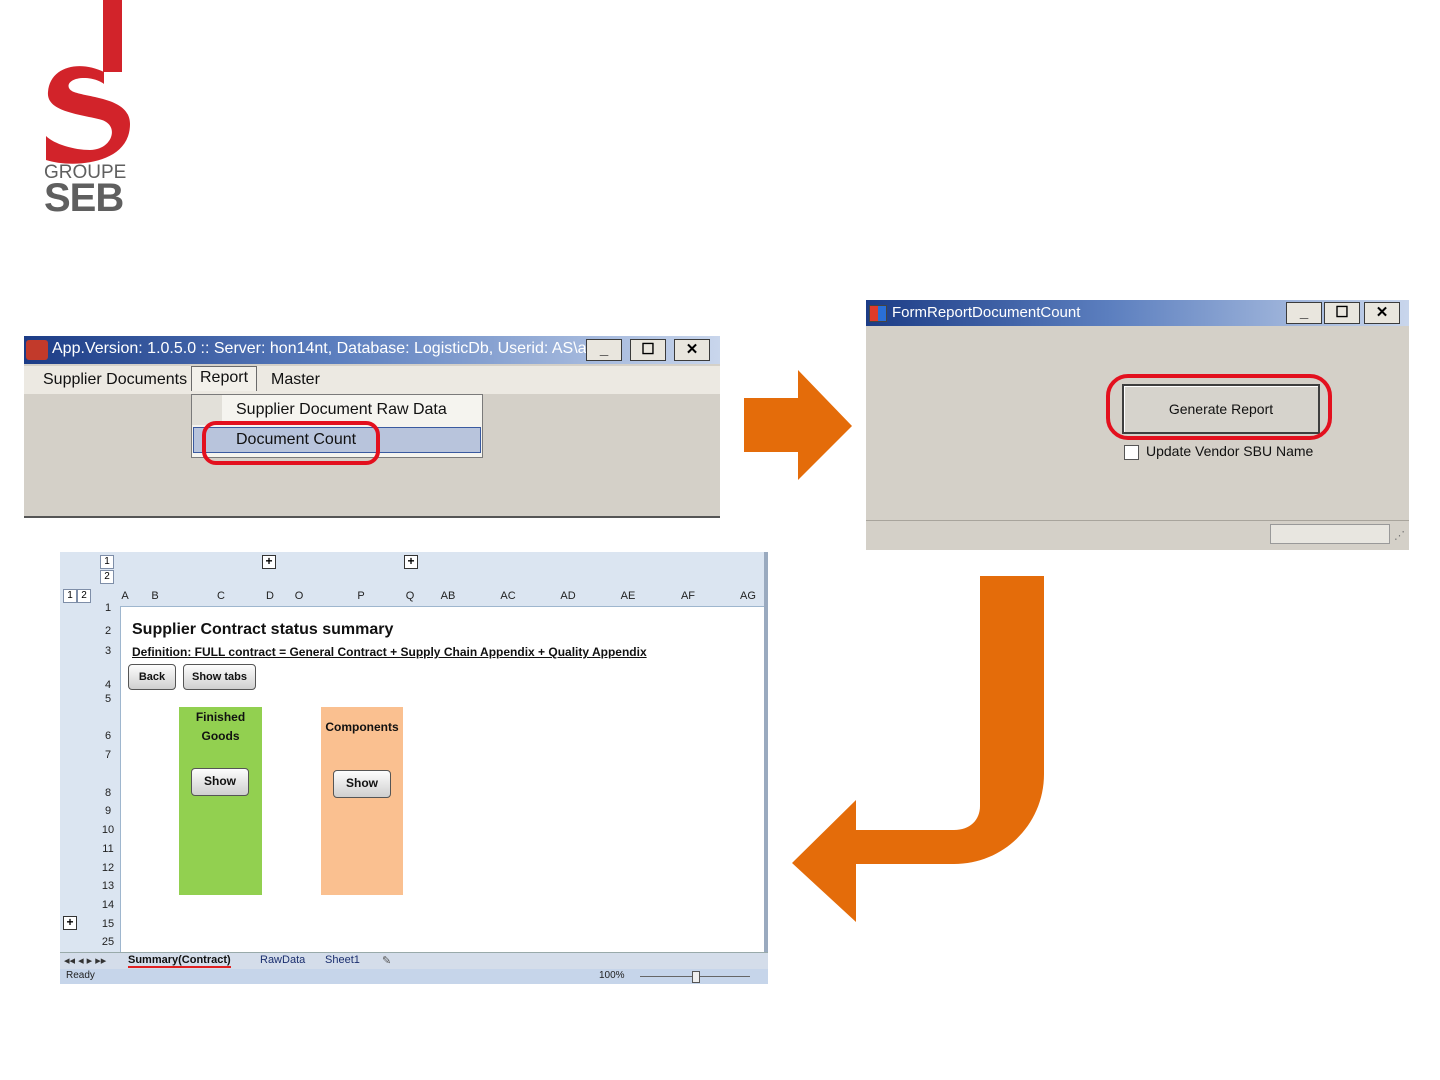  Describe the element at coordinates (1230, 451) in the screenshot. I see `update-vendor-sbu-label: Update Vendor SBU Name` at that location.